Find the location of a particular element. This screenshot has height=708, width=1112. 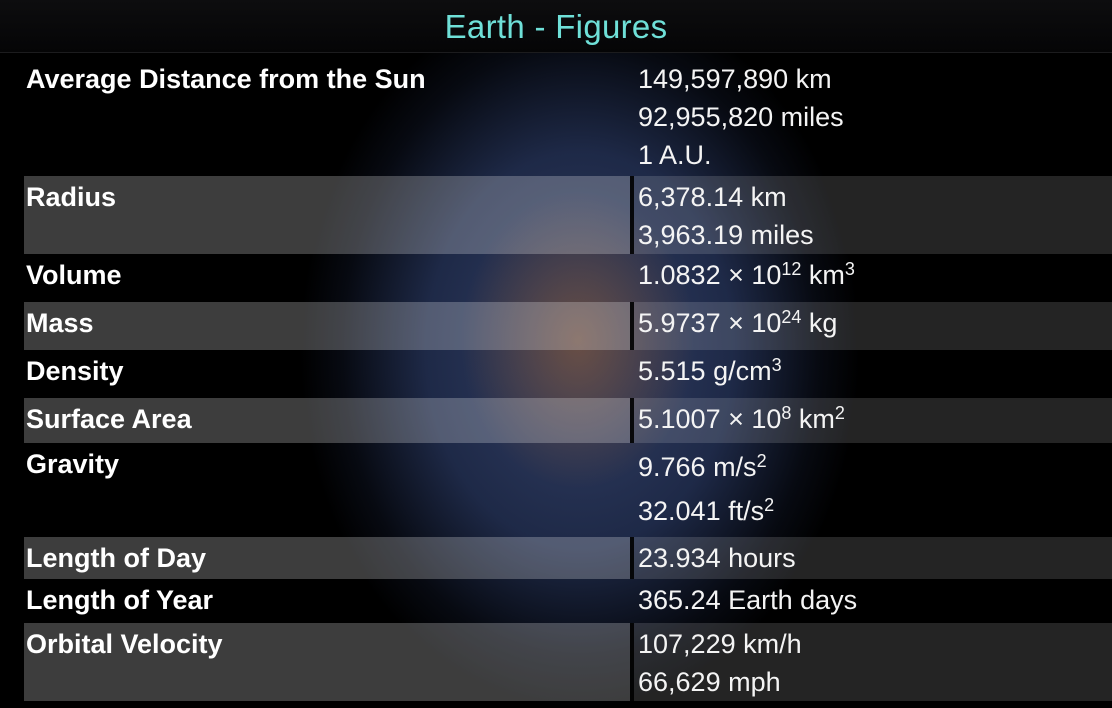

table-row-orbital-velocity: Orbital Velocity 107,229 km/h 66,629 mph is located at coordinates (568, 662).